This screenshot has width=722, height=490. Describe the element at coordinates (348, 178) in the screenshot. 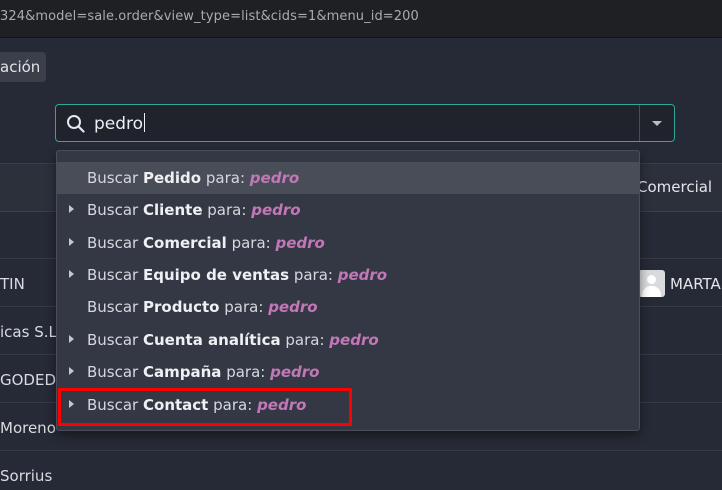

I see `autocomplete-item-pedido: Buscar Pedido para: pedro` at that location.